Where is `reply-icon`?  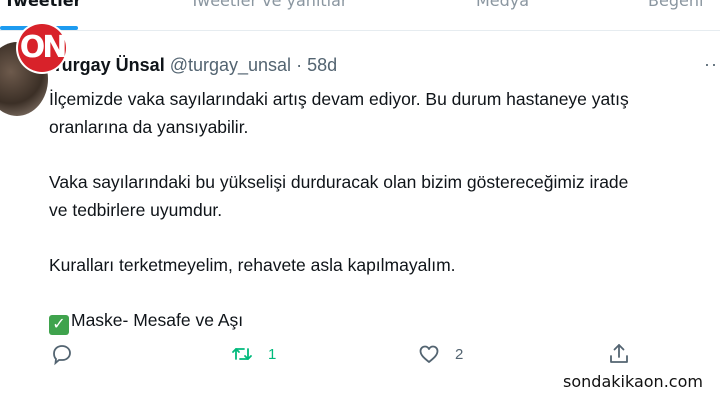
reply-icon is located at coordinates (62, 355).